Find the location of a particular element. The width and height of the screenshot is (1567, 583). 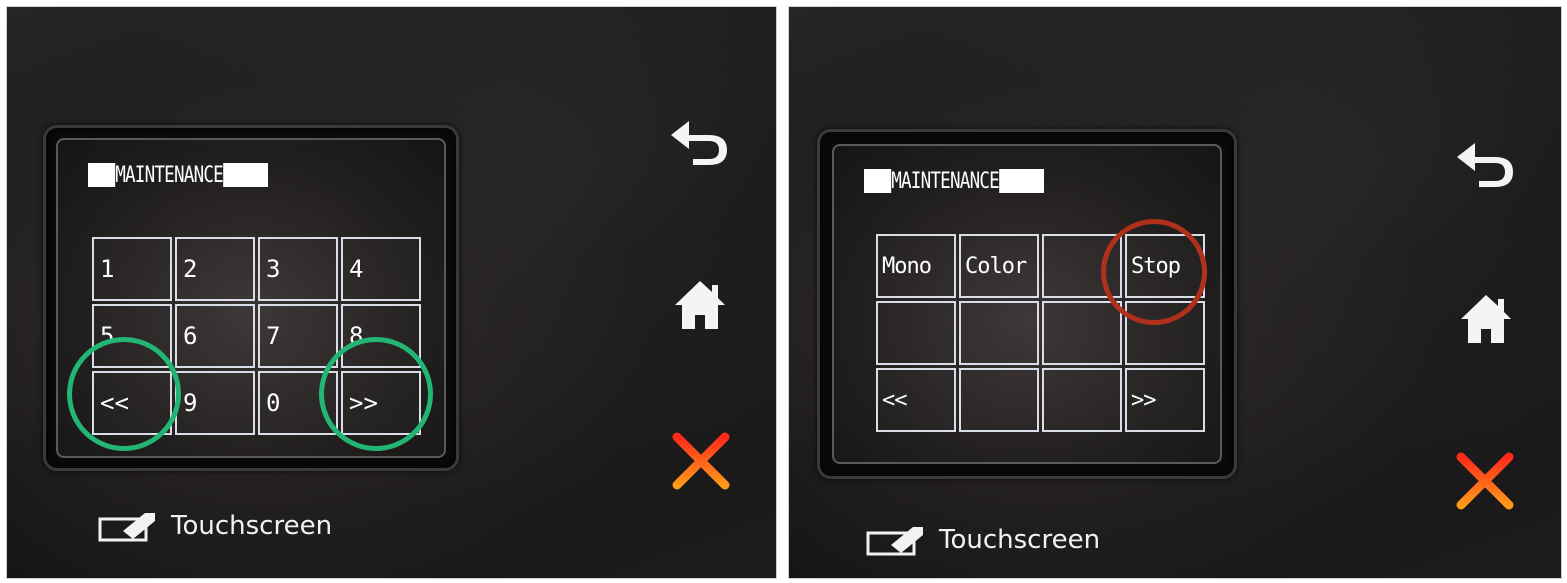

key-6: 6 is located at coordinates (215, 336).